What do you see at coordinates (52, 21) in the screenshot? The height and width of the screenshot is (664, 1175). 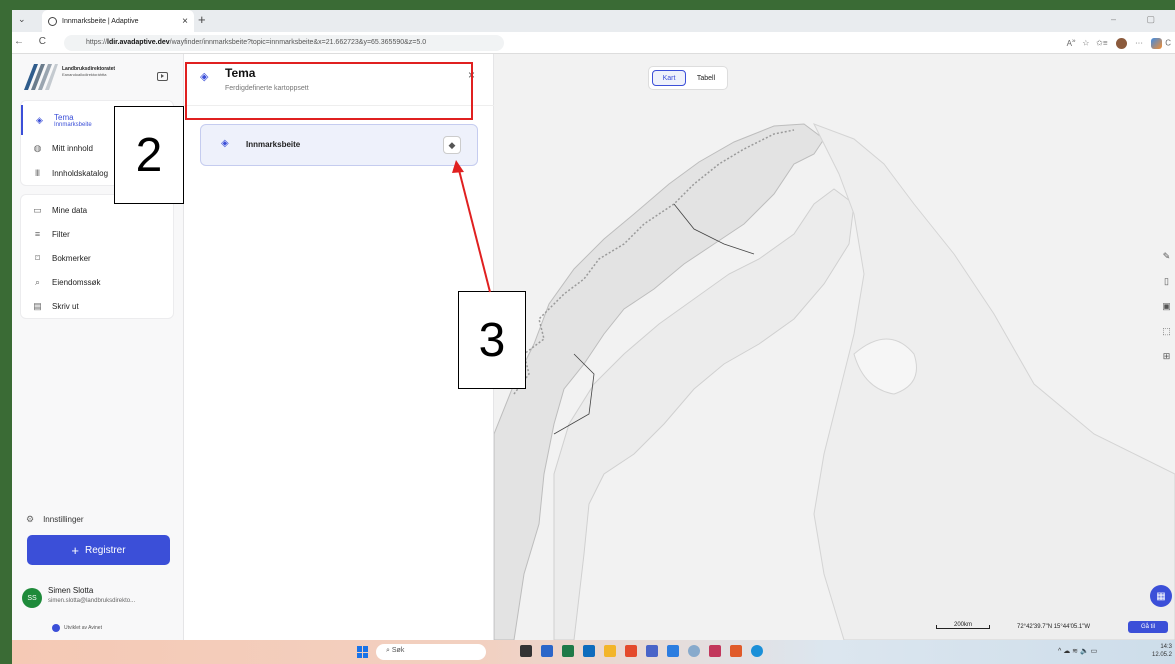 I see `globe-icon` at bounding box center [52, 21].